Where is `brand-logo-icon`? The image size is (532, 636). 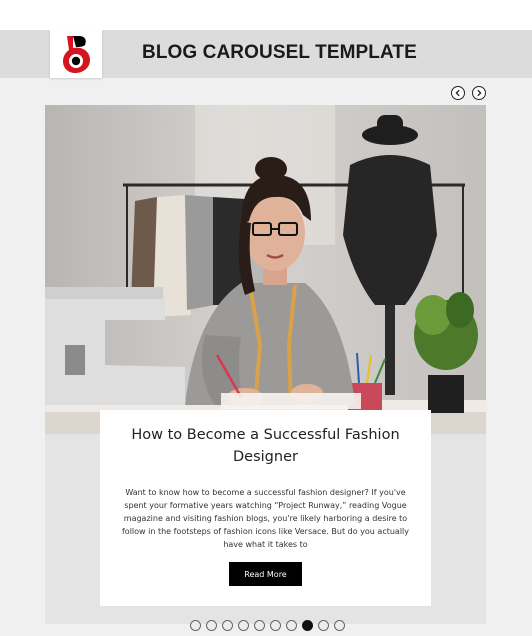
brand-logo-icon is located at coordinates (76, 54).